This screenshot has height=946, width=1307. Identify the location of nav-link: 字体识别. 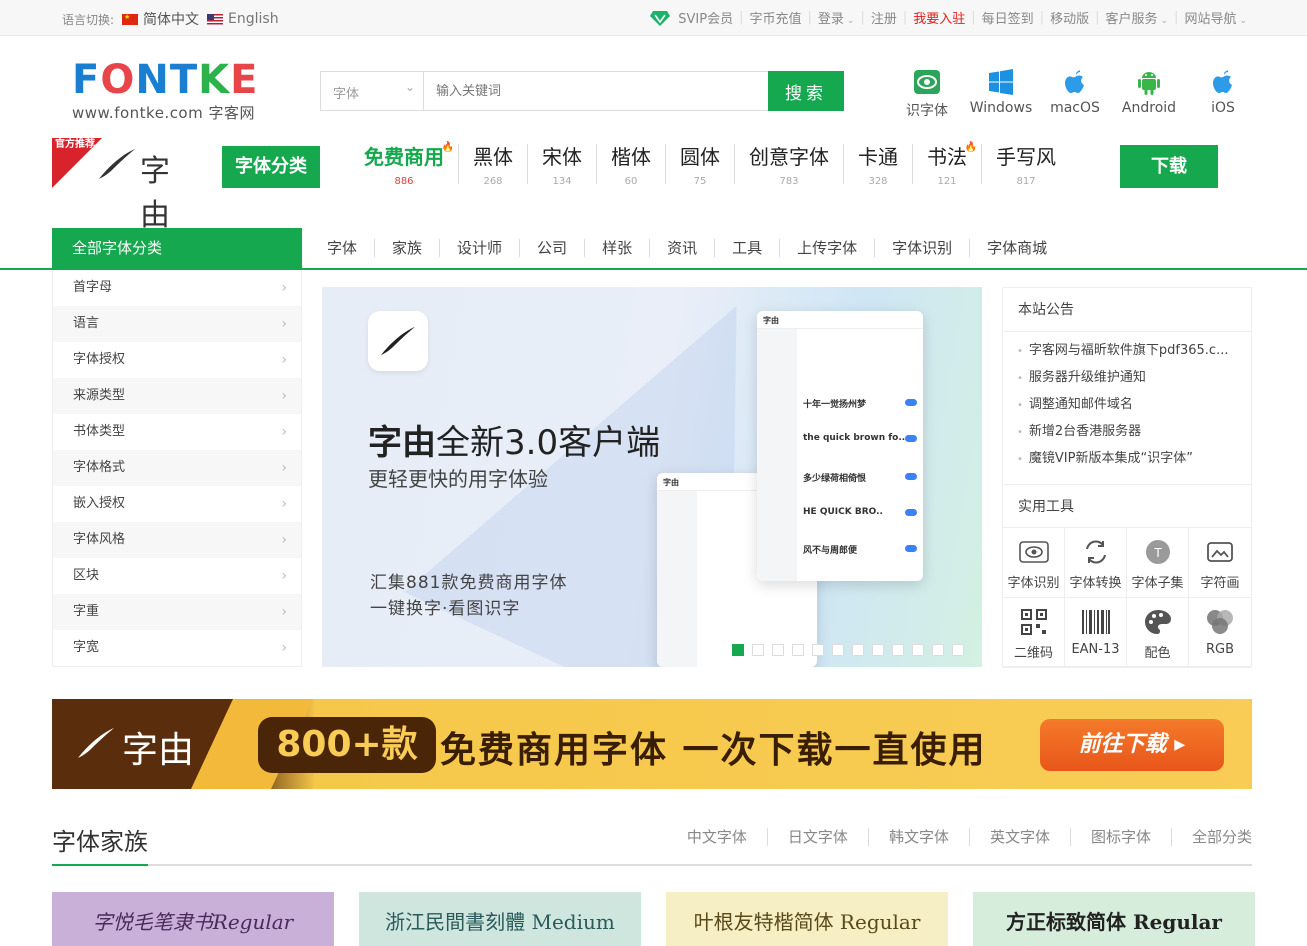
(923, 248).